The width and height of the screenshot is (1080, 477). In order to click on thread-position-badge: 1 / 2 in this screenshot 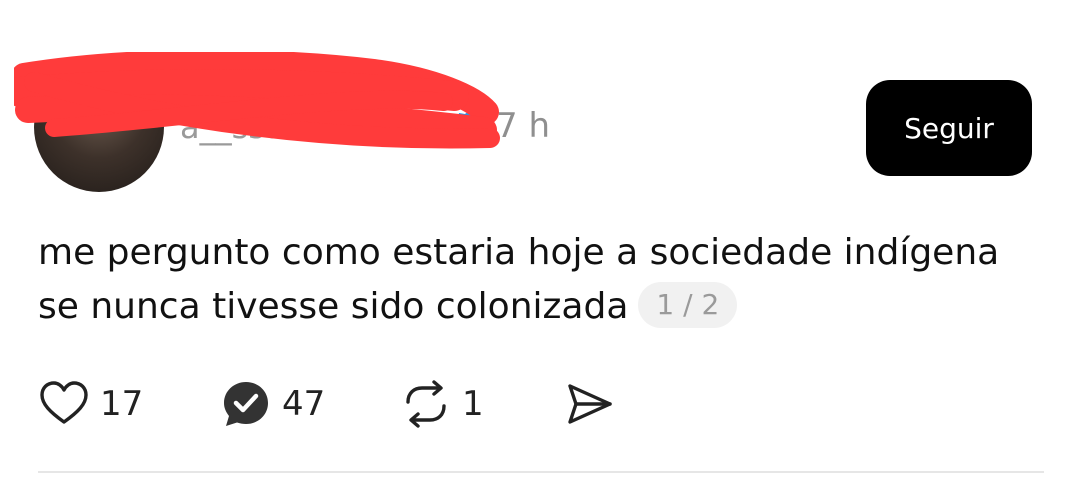, I will do `click(688, 305)`.